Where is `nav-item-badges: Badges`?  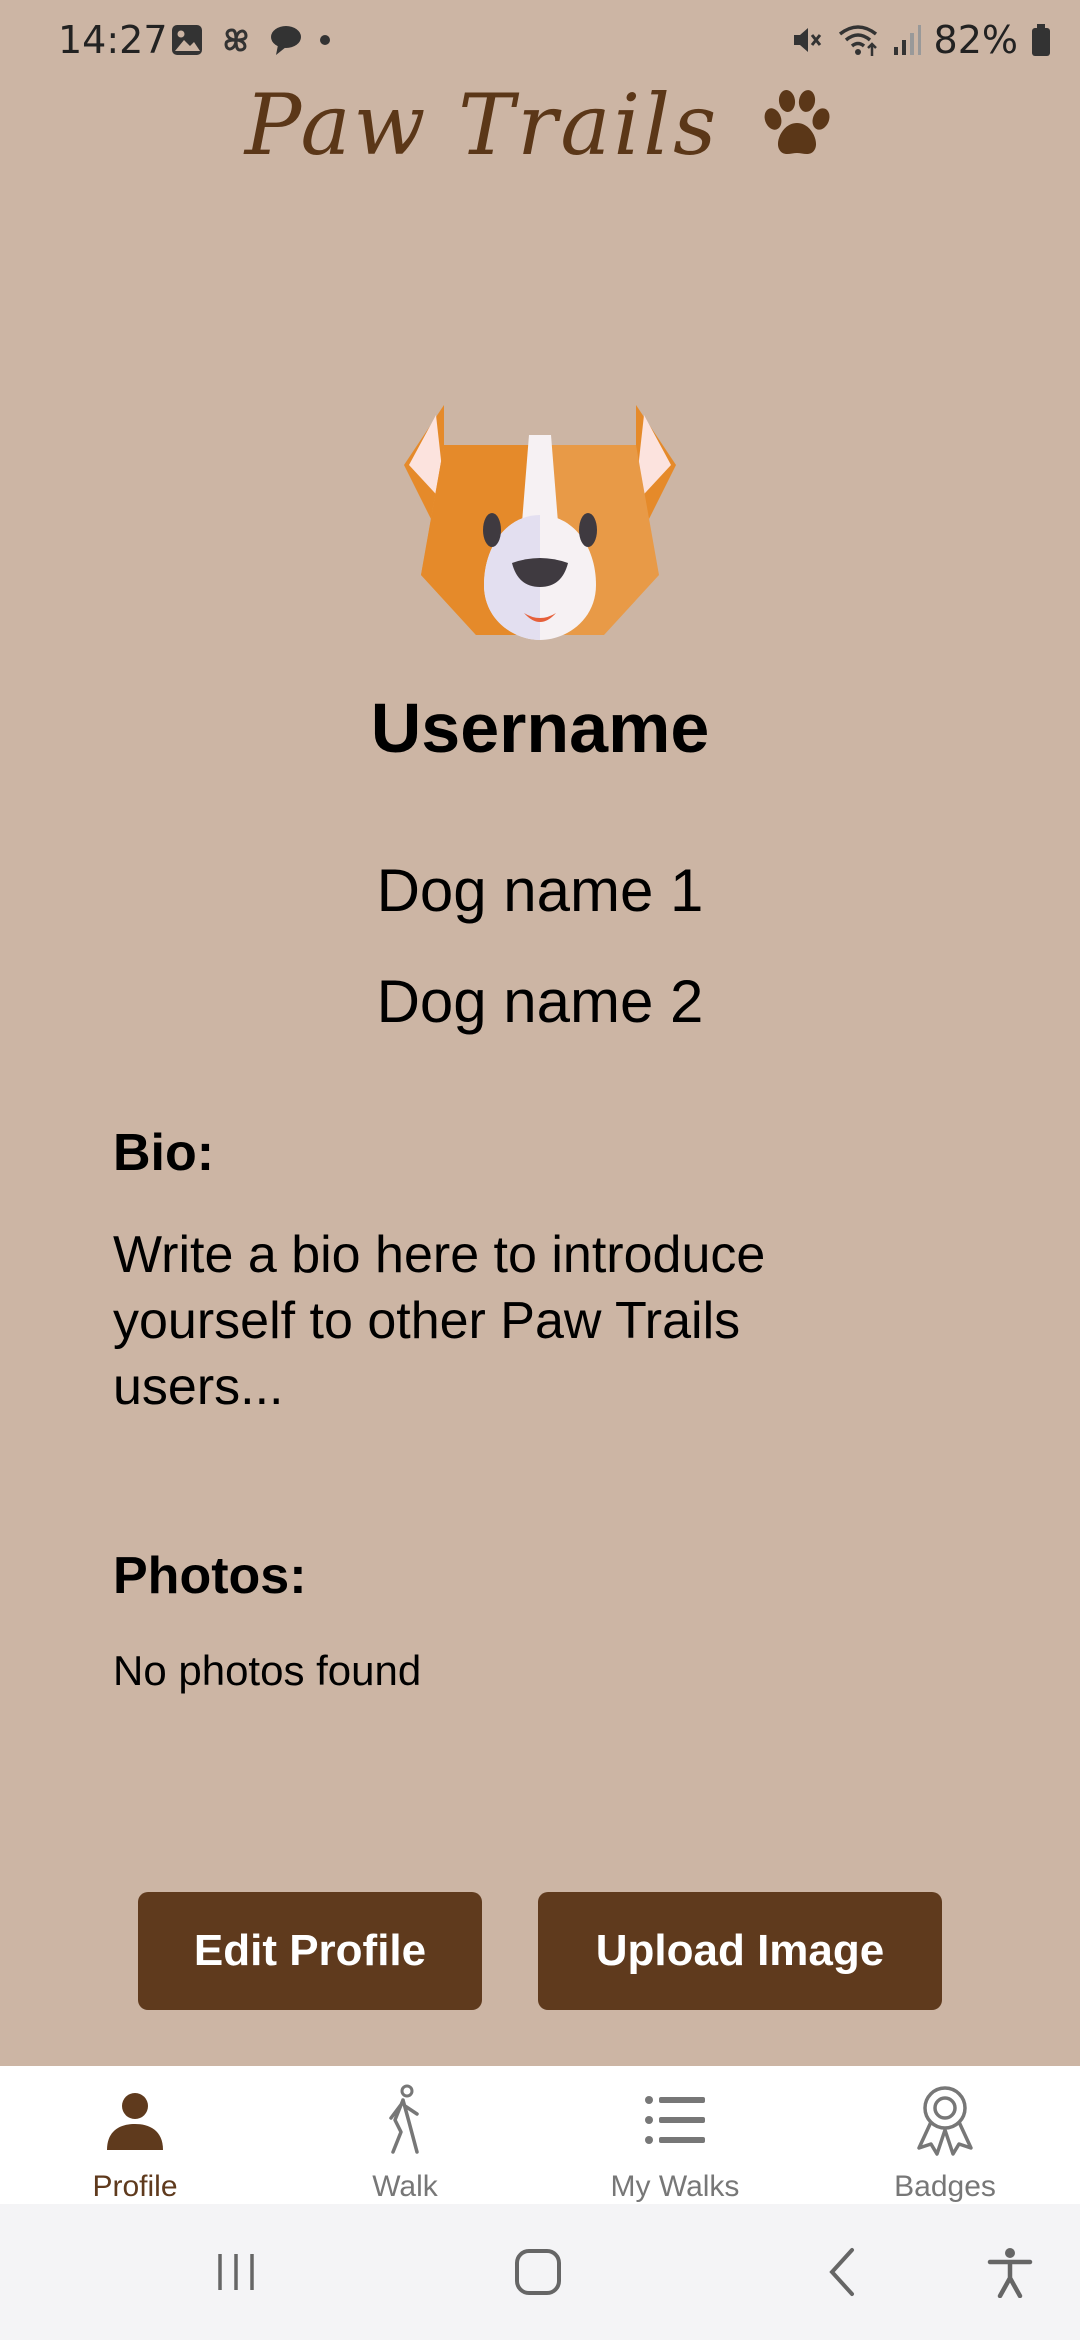 nav-item-badges: Badges is located at coordinates (945, 2135).